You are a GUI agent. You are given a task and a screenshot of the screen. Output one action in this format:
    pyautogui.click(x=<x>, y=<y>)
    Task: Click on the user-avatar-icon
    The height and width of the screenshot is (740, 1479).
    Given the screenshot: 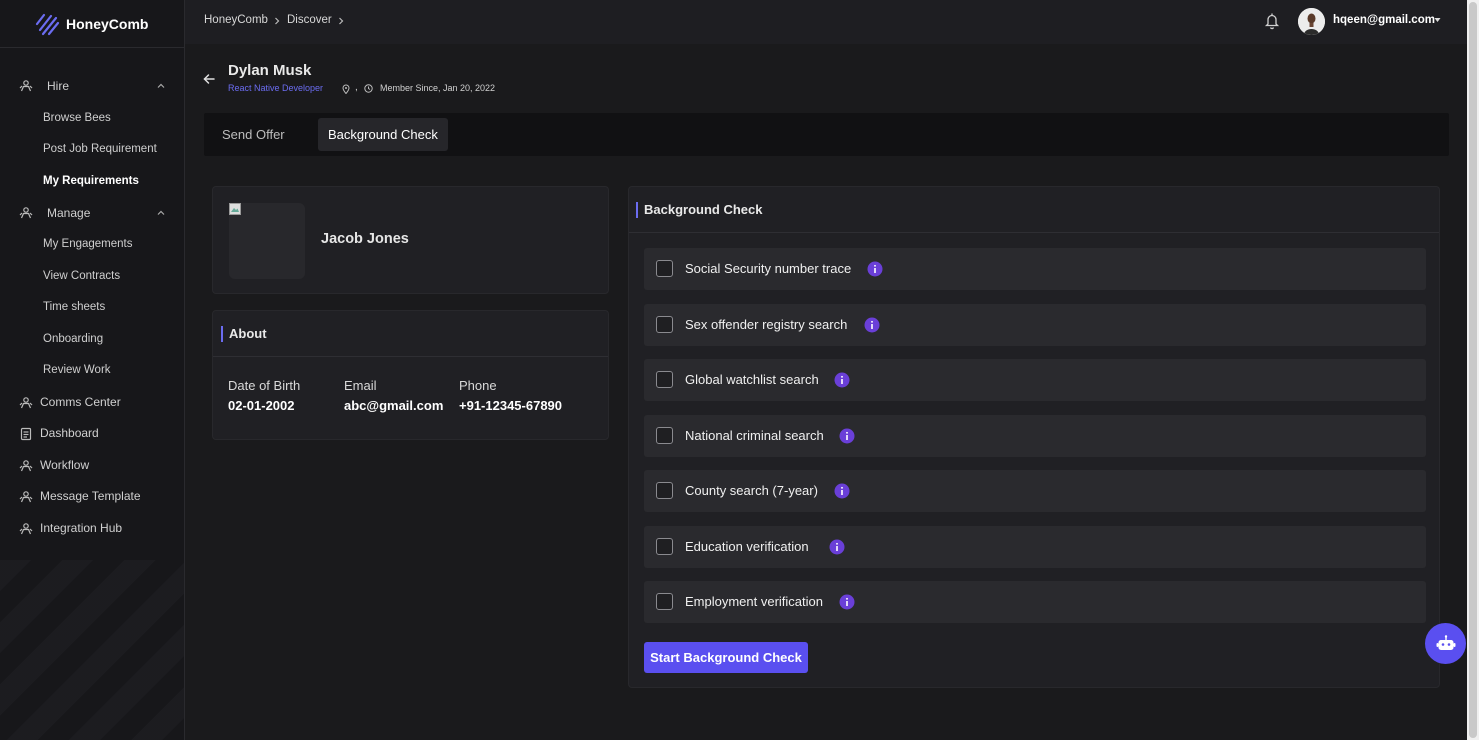 What is the action you would take?
    pyautogui.click(x=1311, y=21)
    